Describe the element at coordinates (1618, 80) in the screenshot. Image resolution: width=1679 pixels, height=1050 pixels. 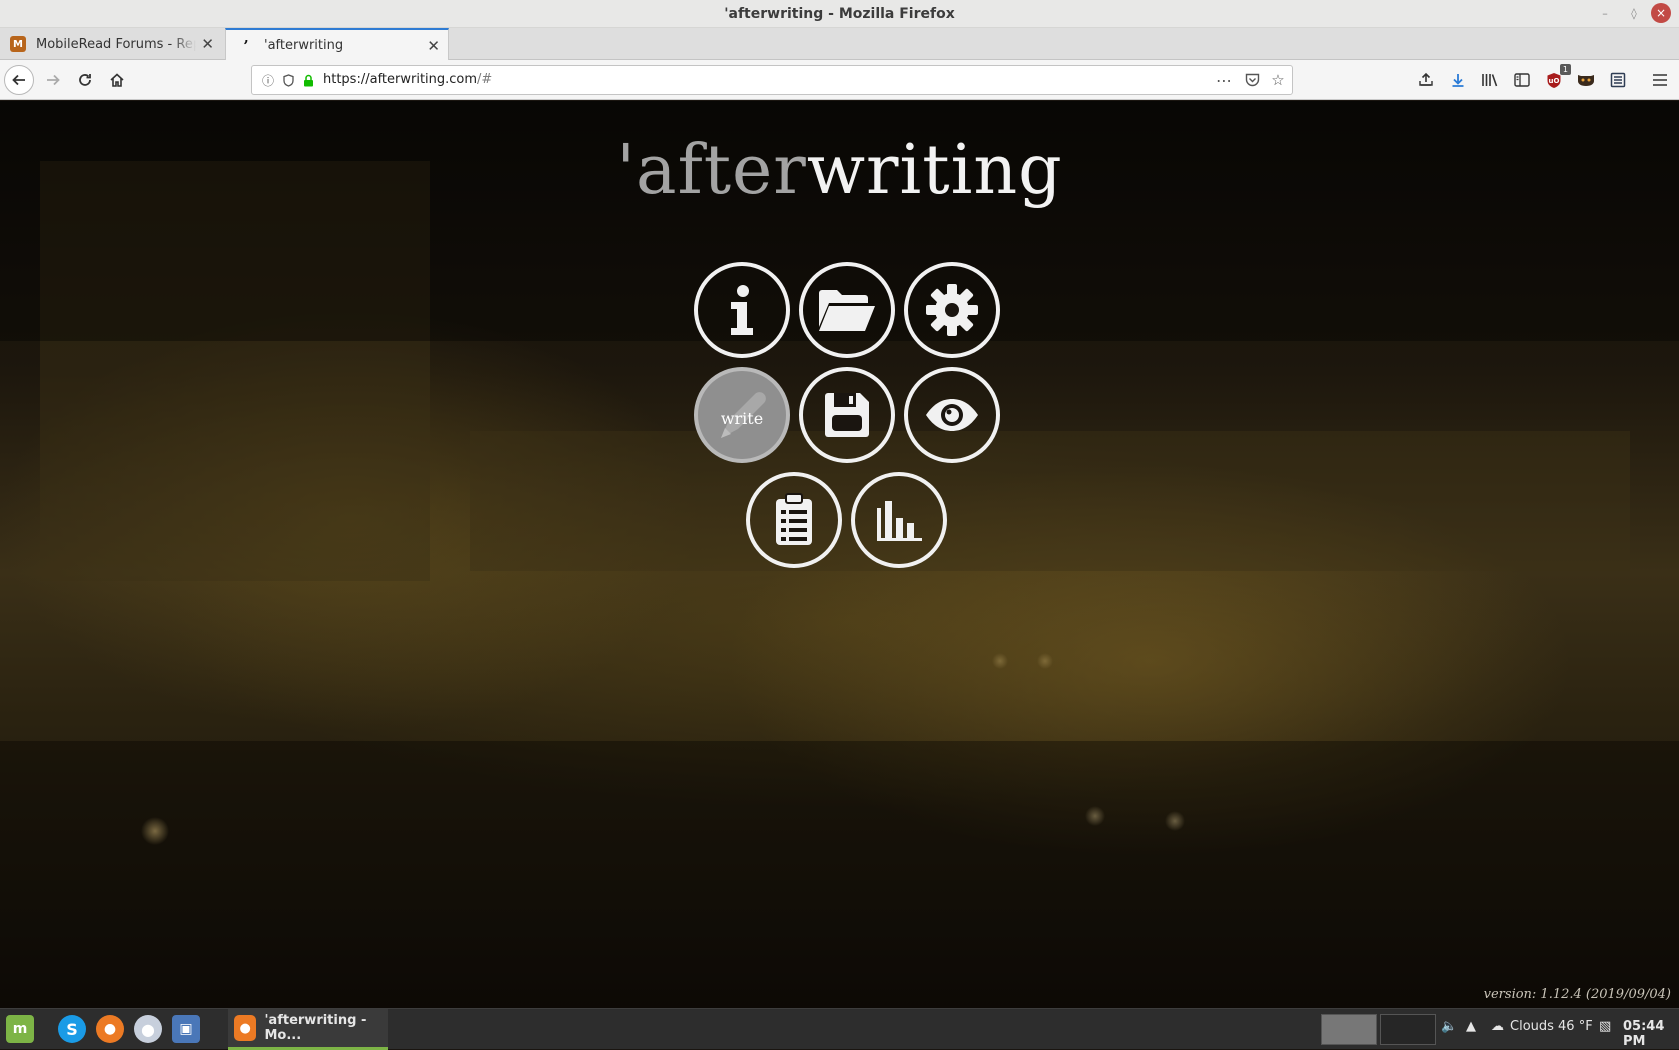
I see `extension-list-icon` at that location.